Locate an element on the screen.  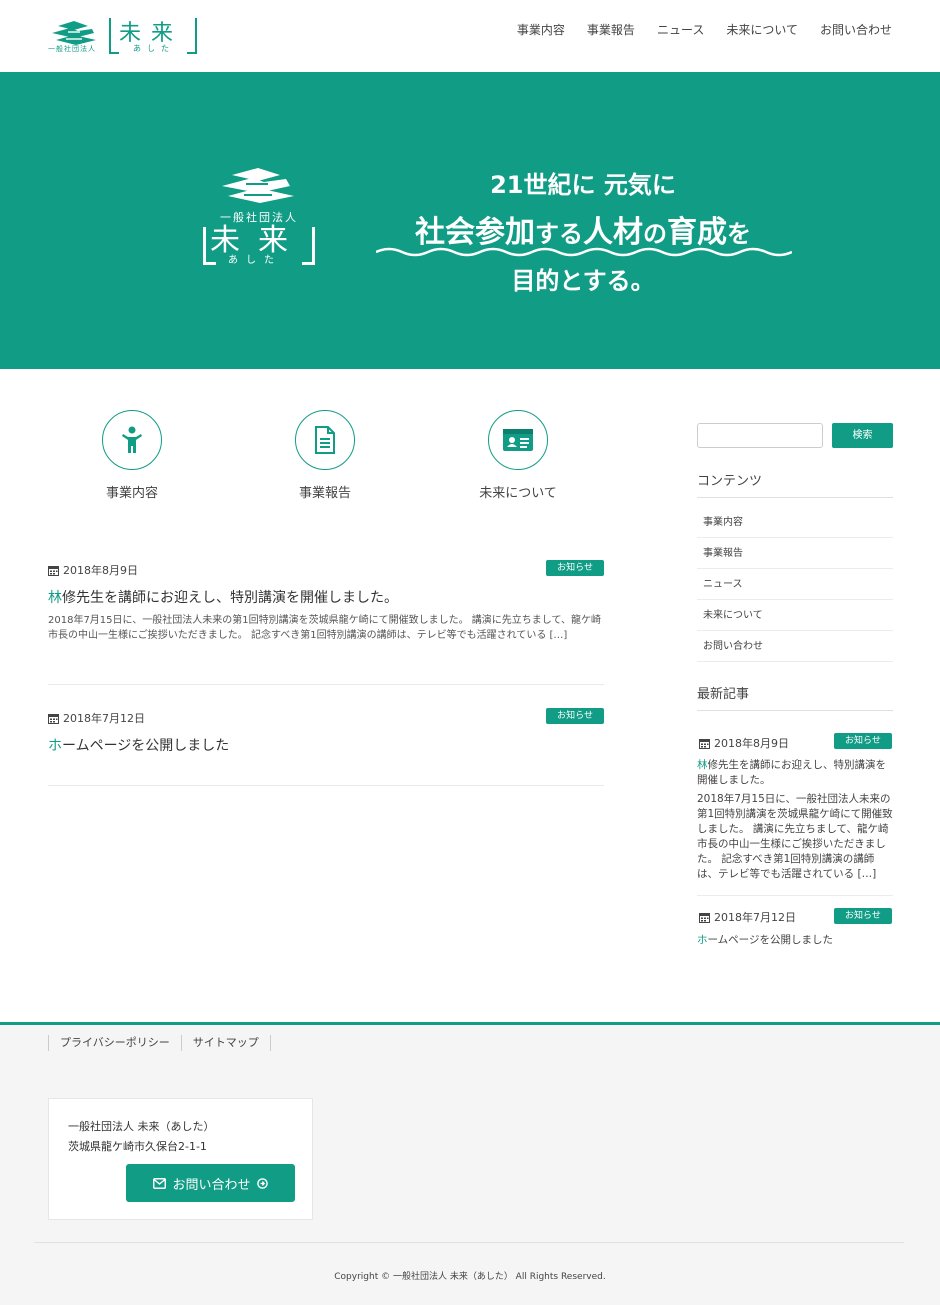
feature-label: 事業内容 is located at coordinates (131, 493).